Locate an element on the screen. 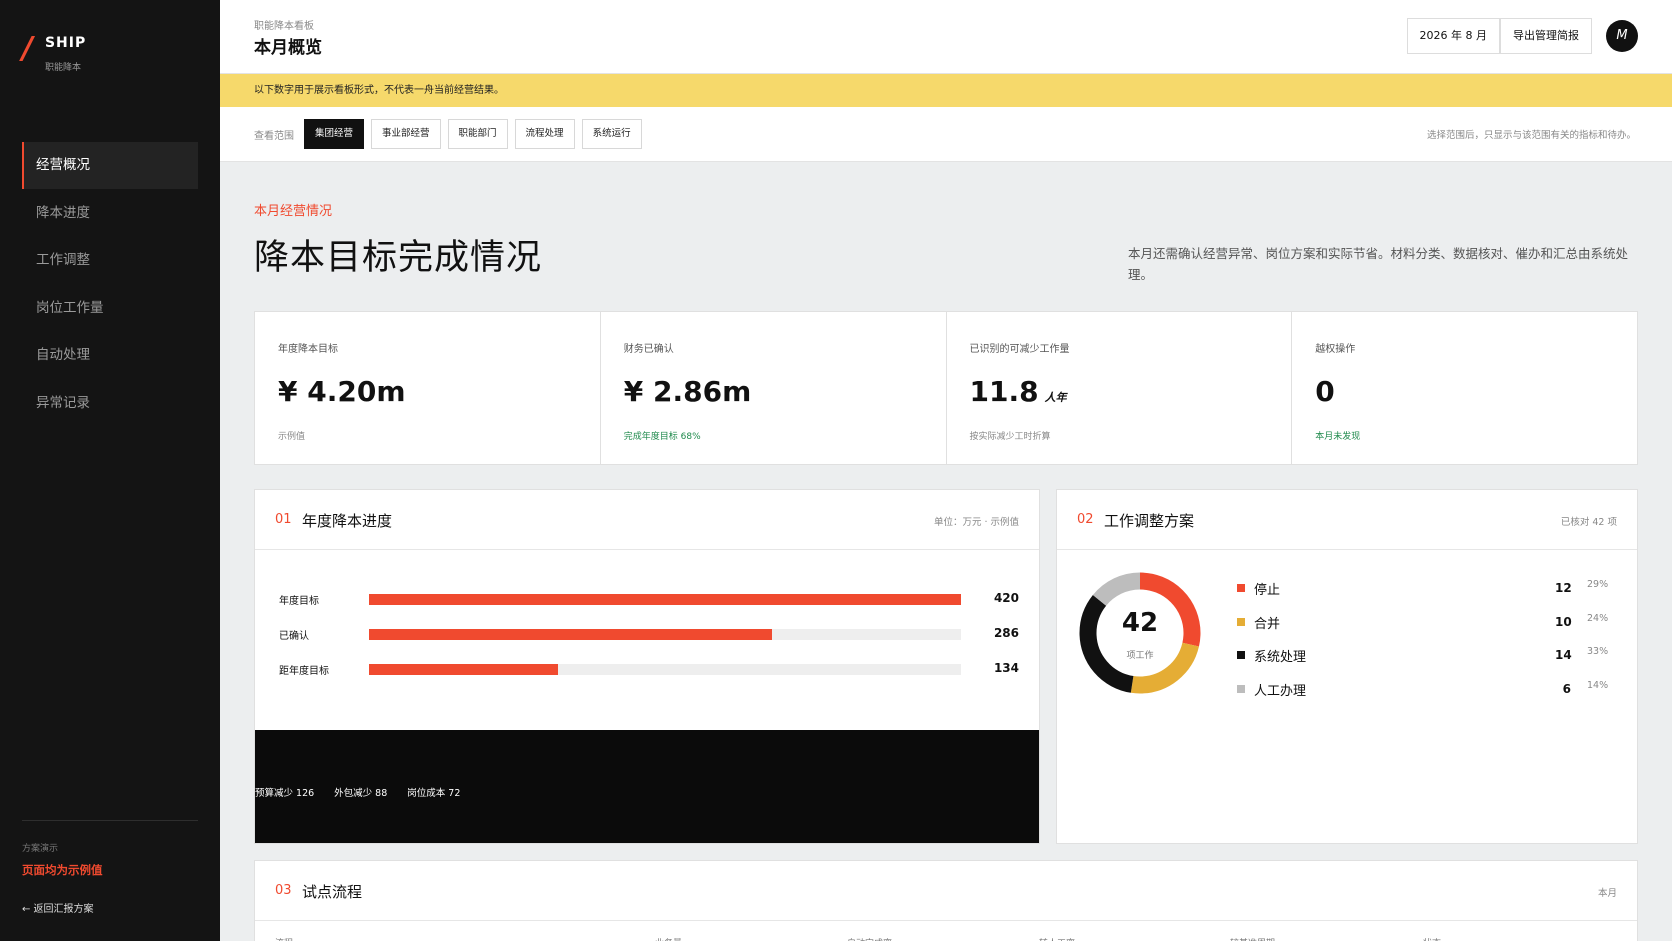 The width and height of the screenshot is (1672, 941). bar-row: 年度目标 420 is located at coordinates (649, 599).